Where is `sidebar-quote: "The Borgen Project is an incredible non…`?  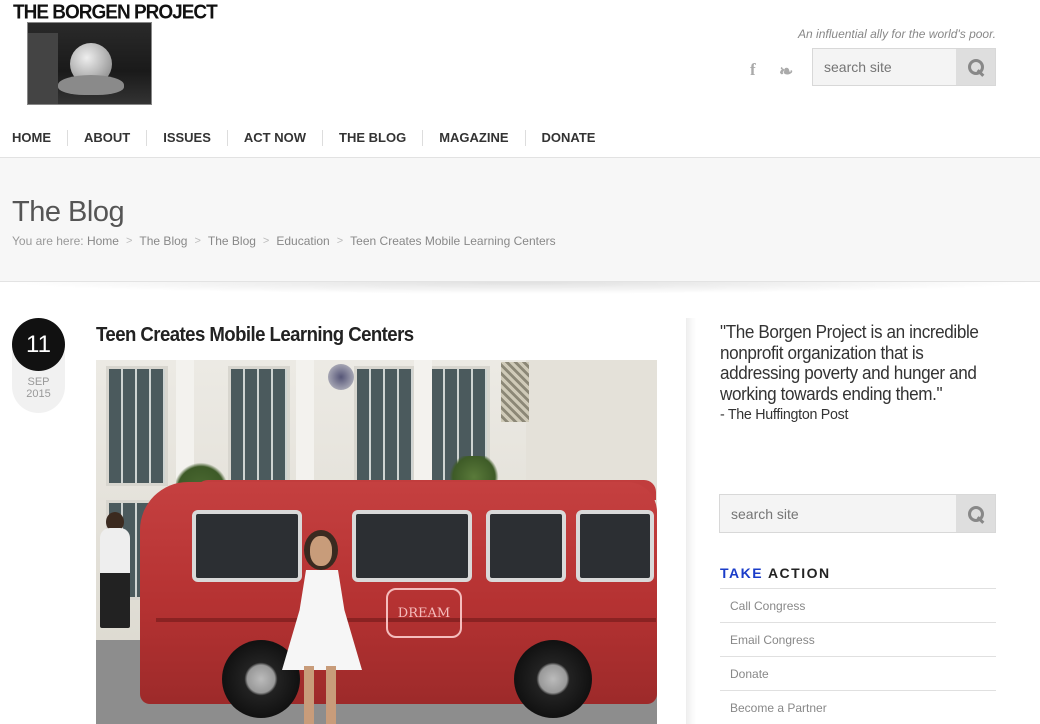 sidebar-quote: "The Borgen Project is an incredible non… is located at coordinates (849, 363).